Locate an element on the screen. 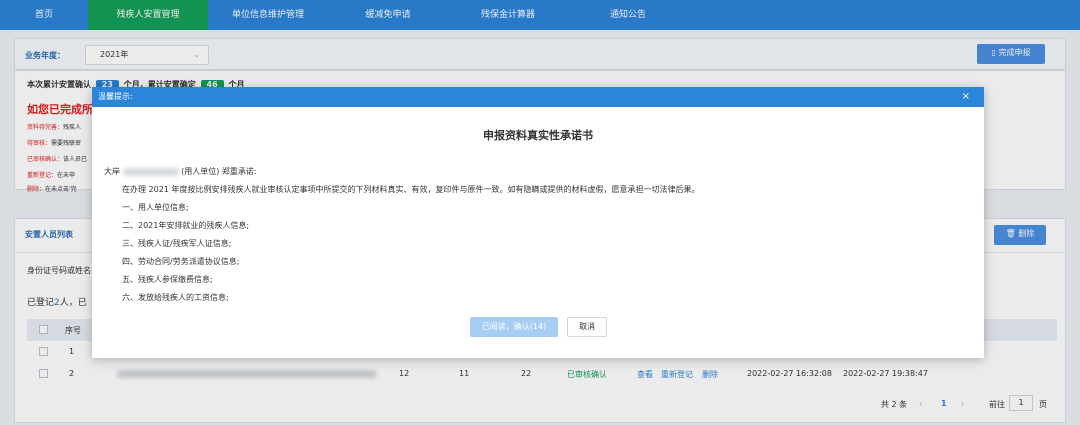 The width and height of the screenshot is (1080, 425). dialog-header: 温馨提示: × is located at coordinates (538, 97).